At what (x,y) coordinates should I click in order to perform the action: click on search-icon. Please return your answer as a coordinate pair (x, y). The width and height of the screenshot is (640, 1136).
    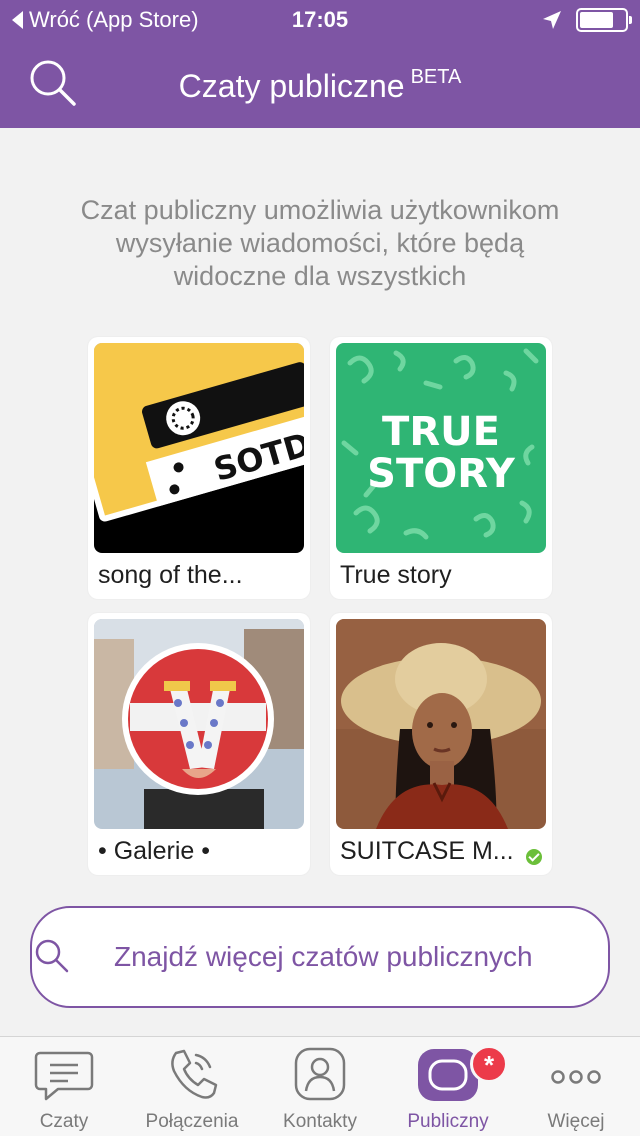
    Looking at the image, I should click on (52, 956).